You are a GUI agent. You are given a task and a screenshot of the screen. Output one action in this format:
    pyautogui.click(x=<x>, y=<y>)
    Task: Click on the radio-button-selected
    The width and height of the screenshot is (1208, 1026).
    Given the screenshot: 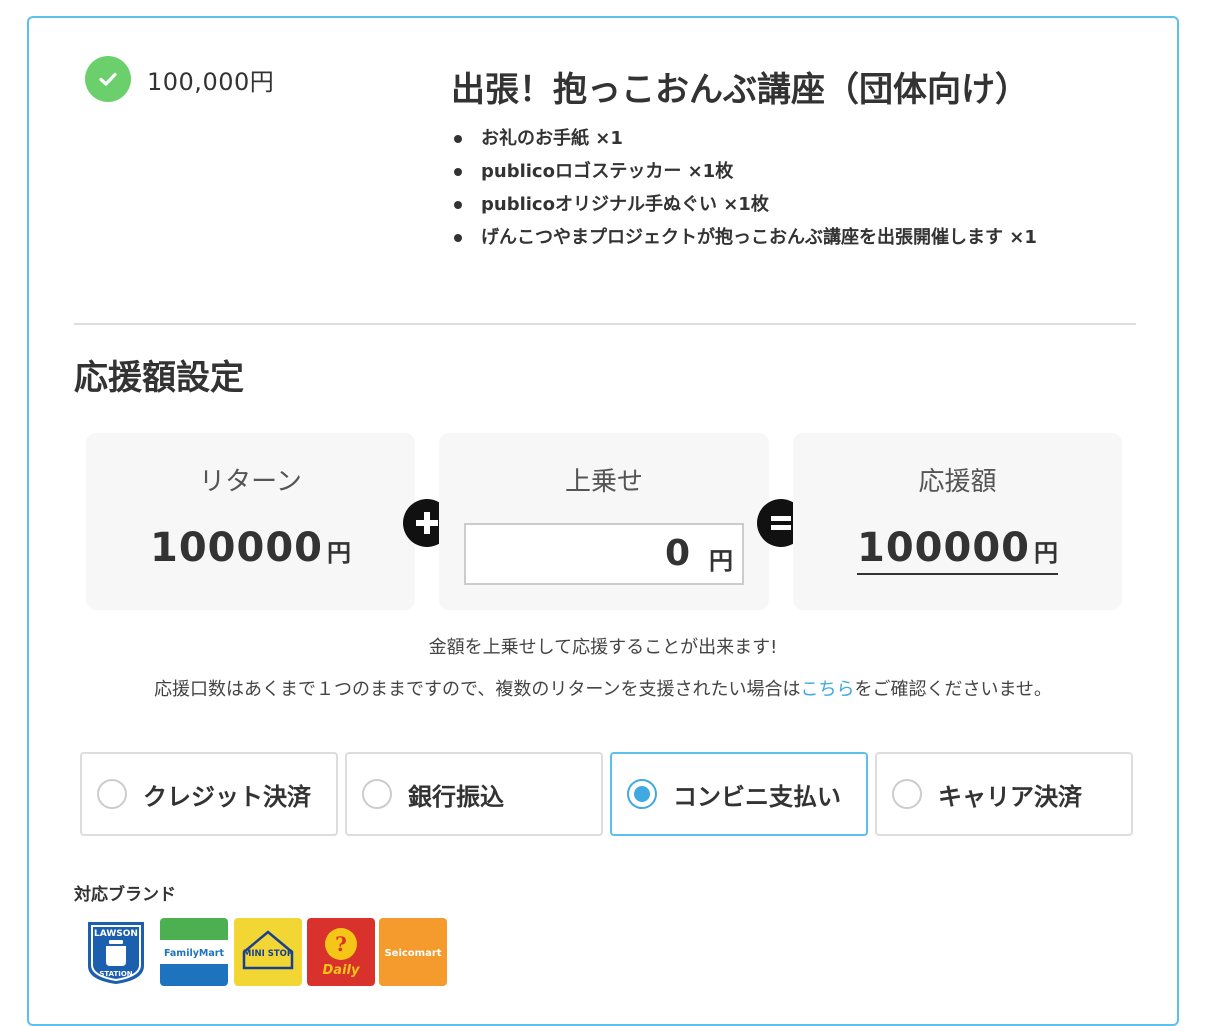 What is the action you would take?
    pyautogui.click(x=642, y=794)
    